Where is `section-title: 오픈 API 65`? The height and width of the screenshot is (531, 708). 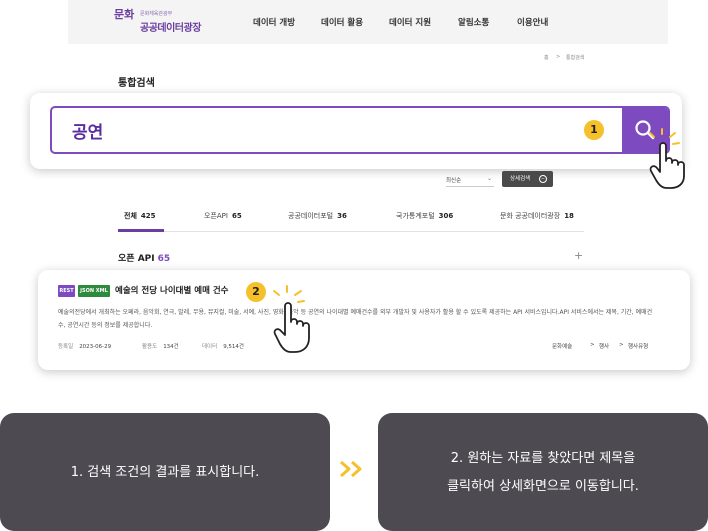 section-title: 오픈 API 65 is located at coordinates (144, 257).